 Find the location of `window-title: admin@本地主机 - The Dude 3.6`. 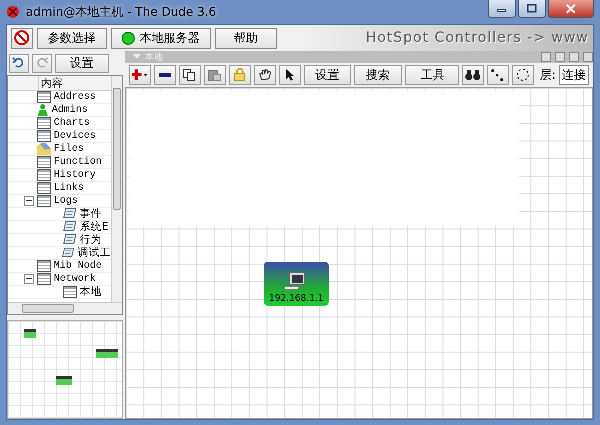

window-title: admin@本地主机 - The Dude 3.6 is located at coordinates (122, 12).